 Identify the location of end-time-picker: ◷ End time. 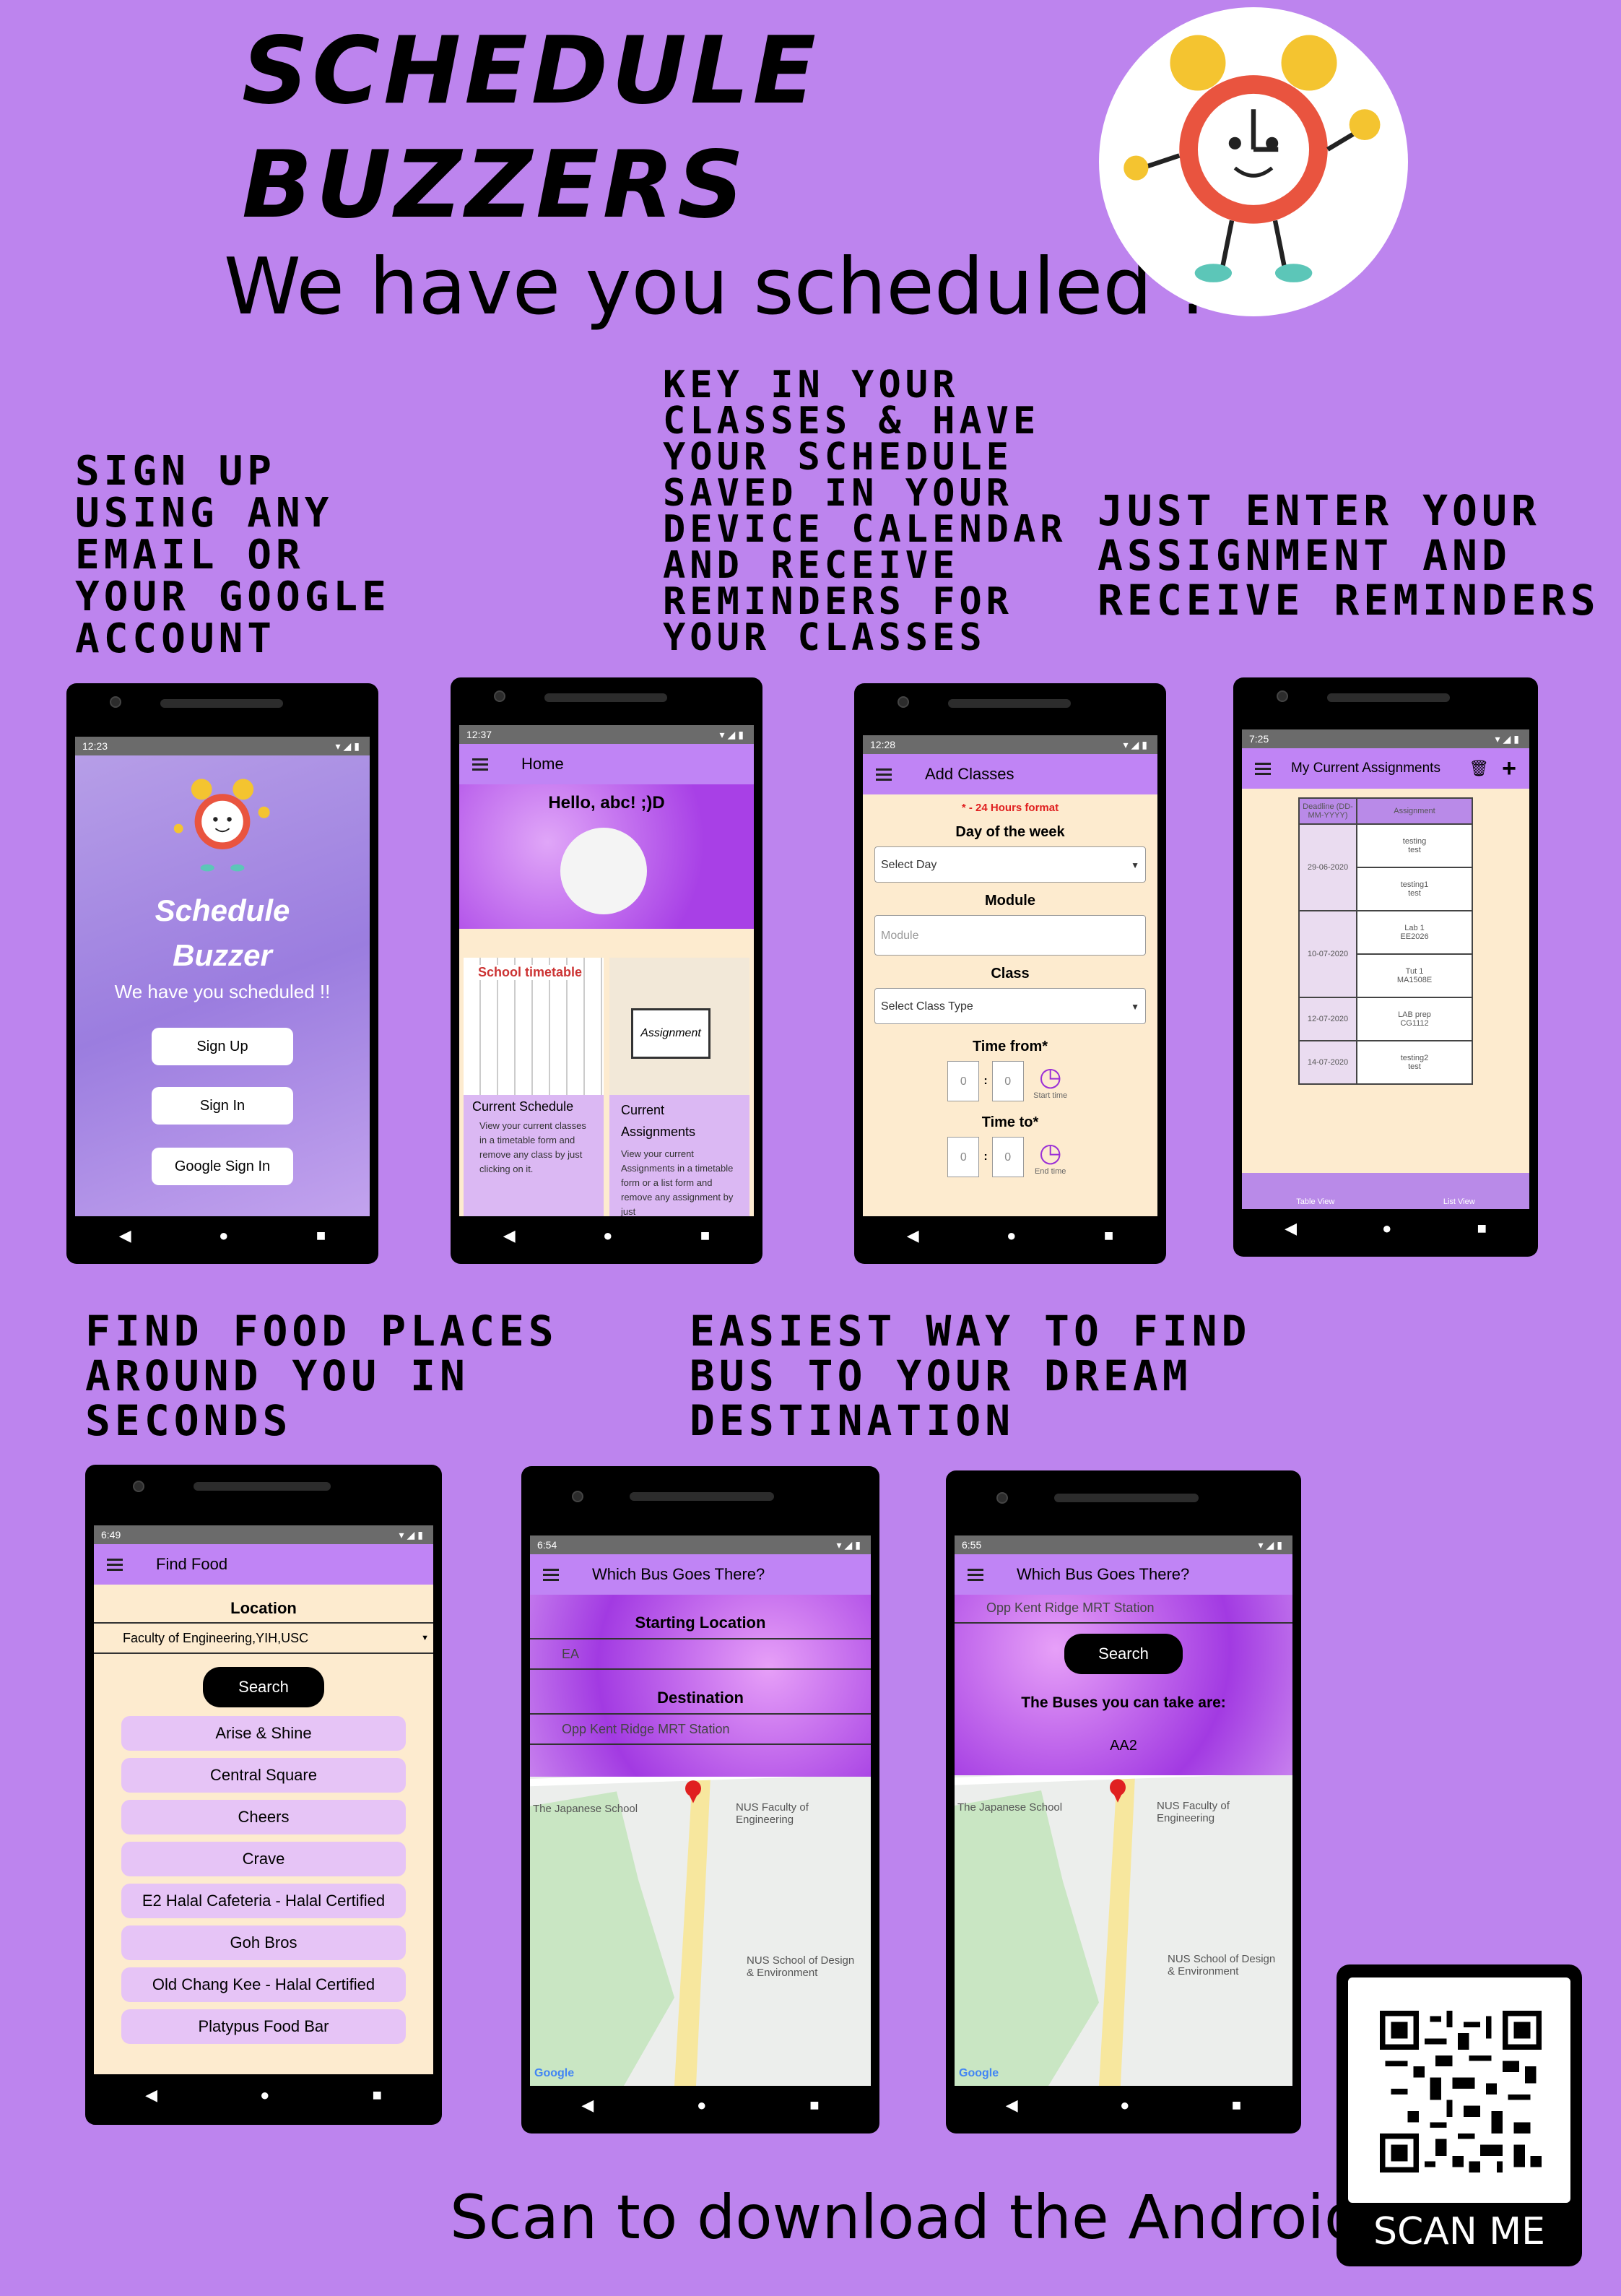
(1050, 1157).